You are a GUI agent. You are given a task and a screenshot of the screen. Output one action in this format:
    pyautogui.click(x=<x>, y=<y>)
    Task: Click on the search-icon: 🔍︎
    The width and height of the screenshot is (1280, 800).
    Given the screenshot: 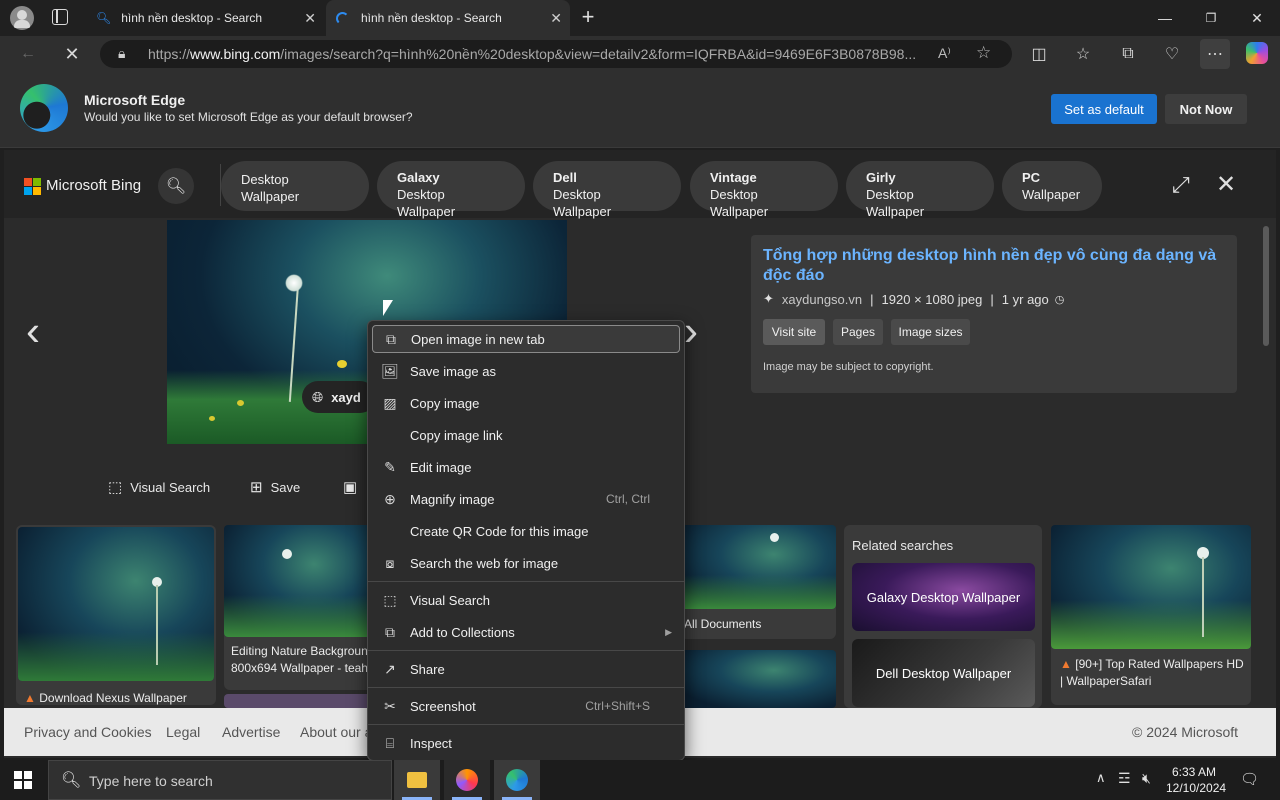 What is the action you would take?
    pyautogui.click(x=71, y=780)
    